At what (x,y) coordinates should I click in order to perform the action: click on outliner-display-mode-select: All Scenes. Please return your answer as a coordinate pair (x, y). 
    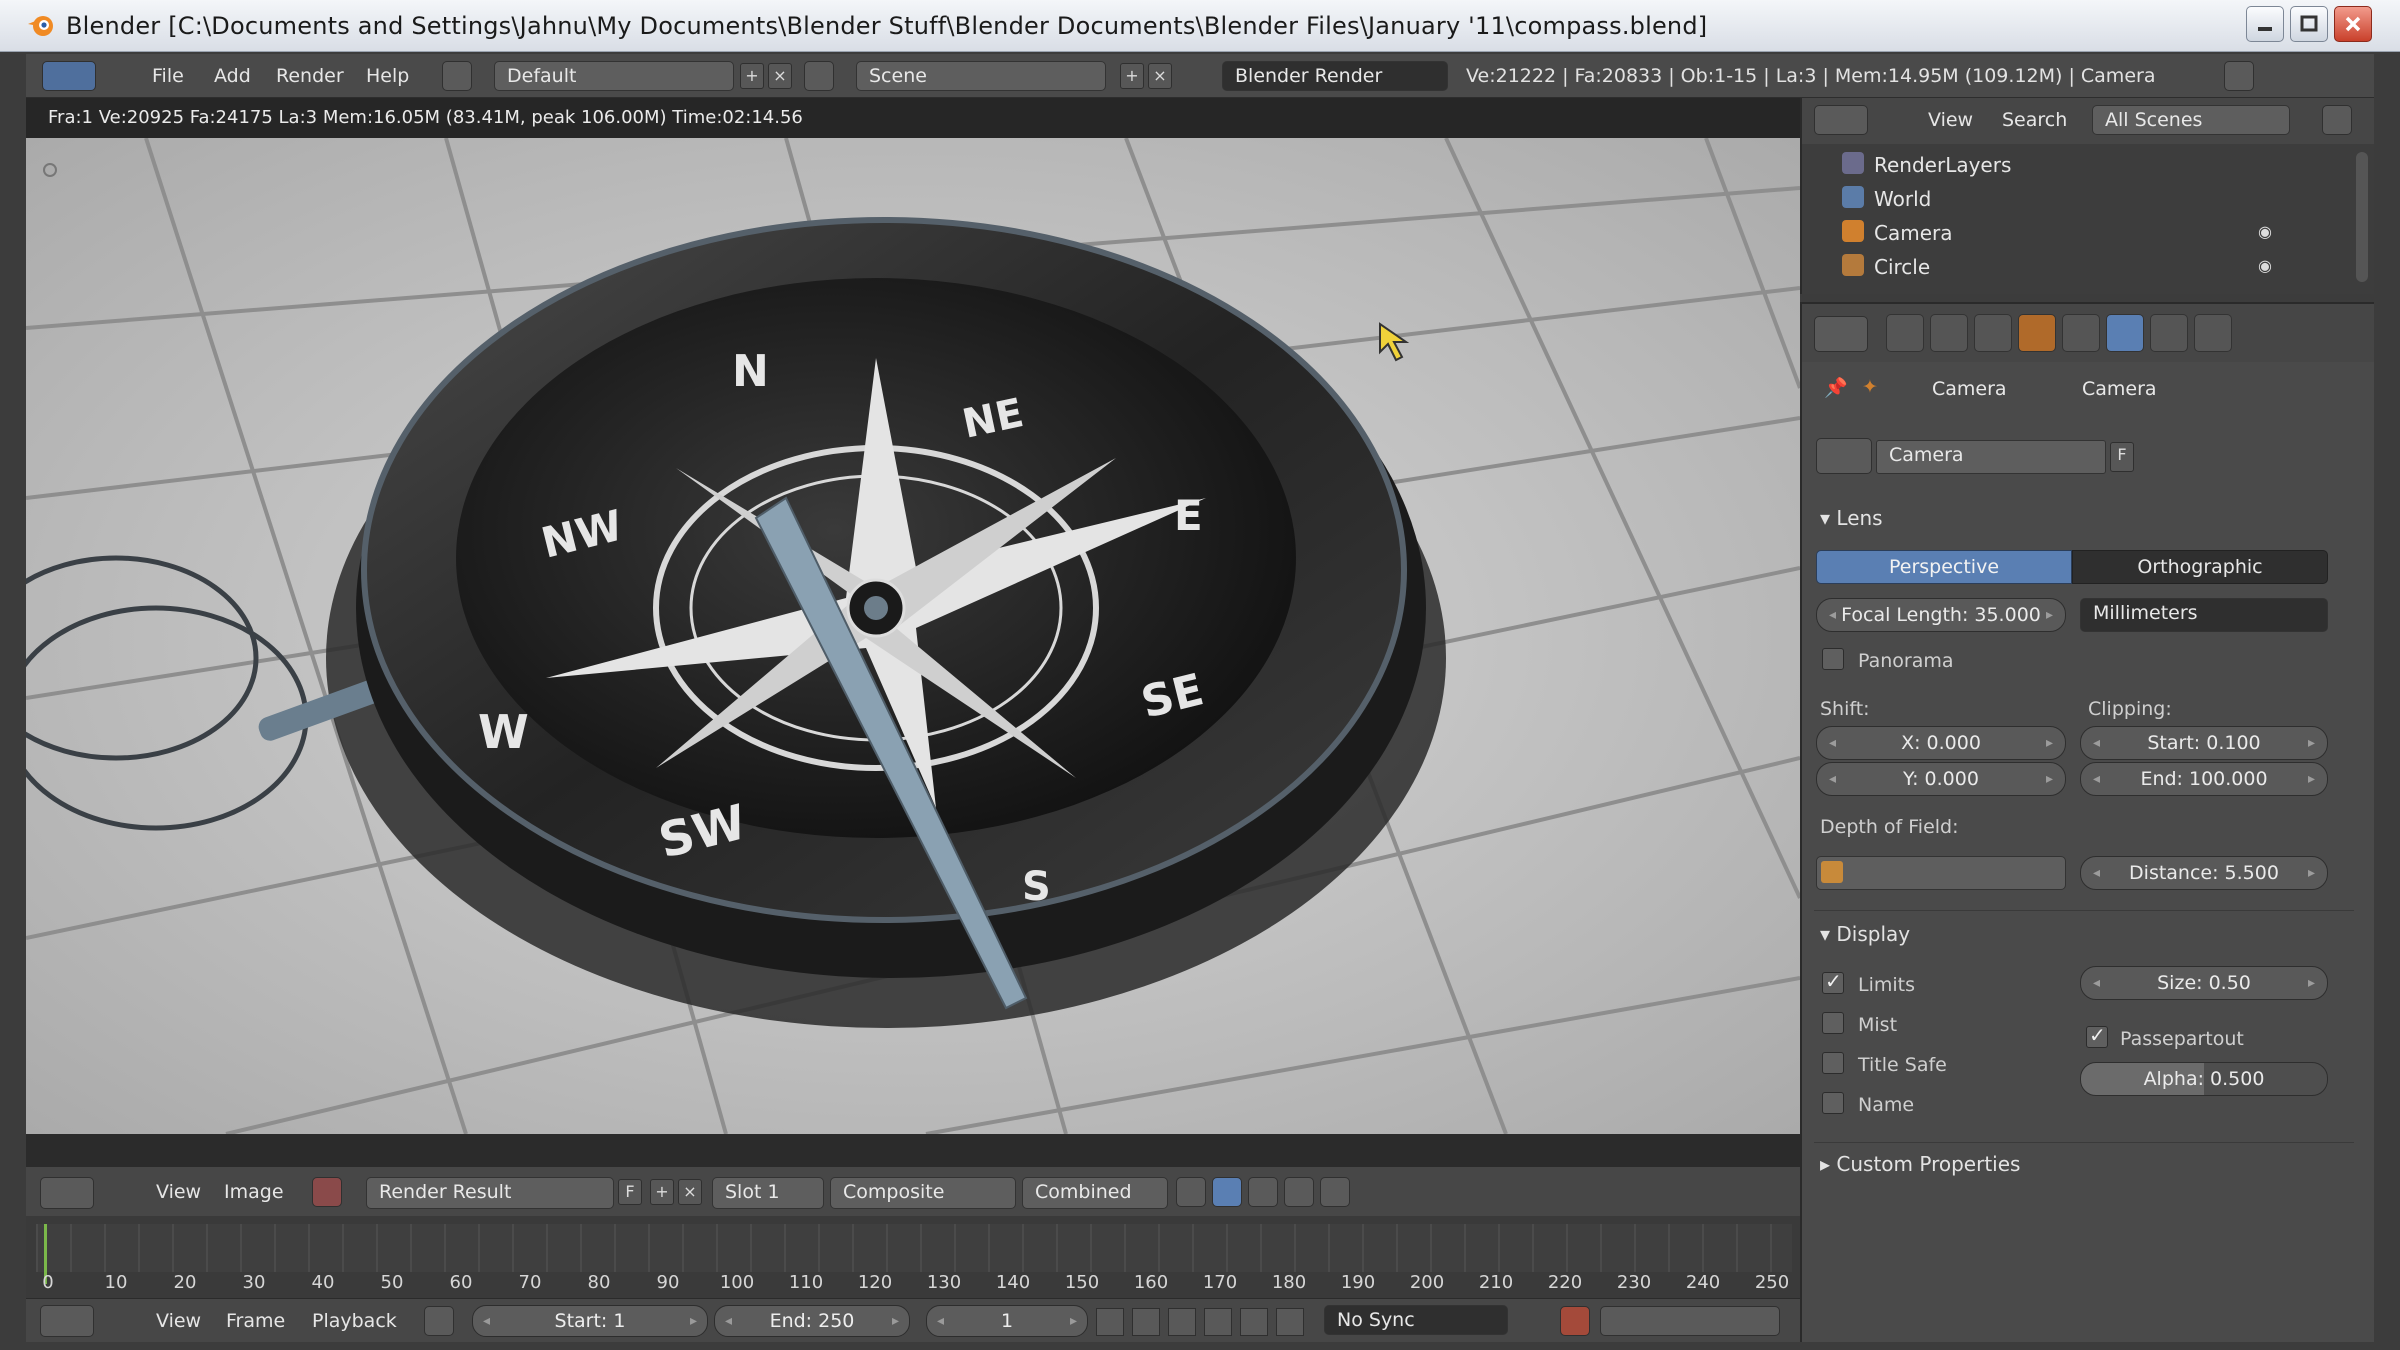
    Looking at the image, I should click on (2191, 120).